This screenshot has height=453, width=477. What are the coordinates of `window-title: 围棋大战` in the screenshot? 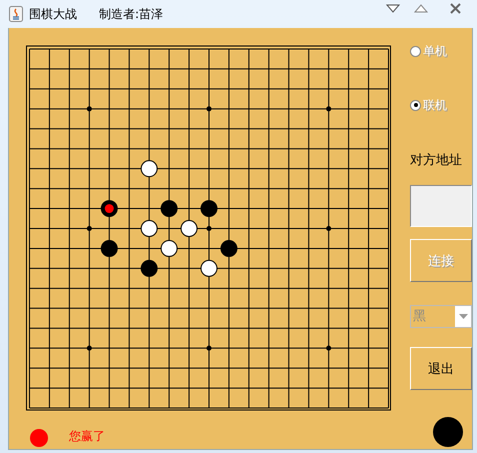 It's located at (53, 14).